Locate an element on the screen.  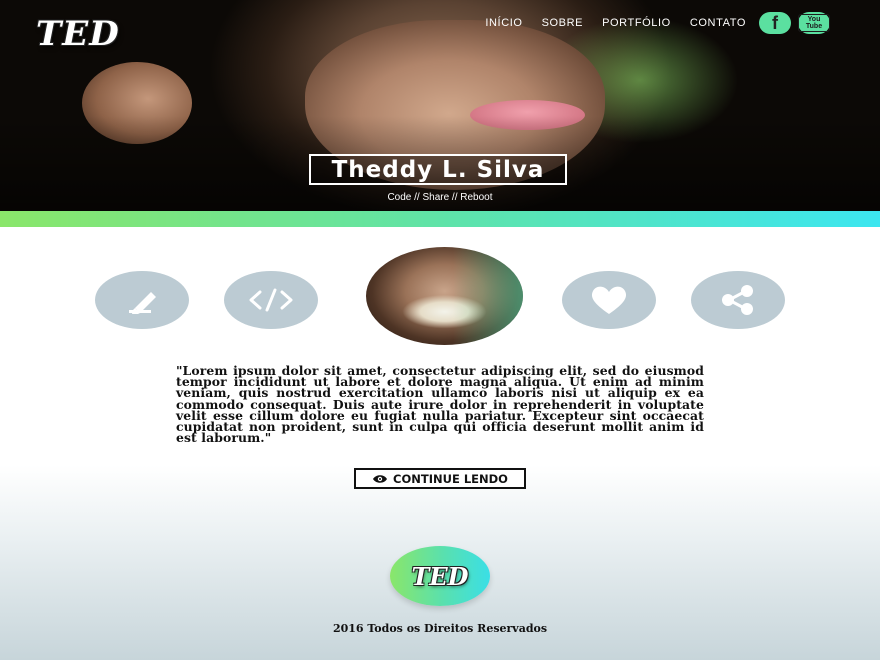
nav-link-contato: CONTATO is located at coordinates (718, 23).